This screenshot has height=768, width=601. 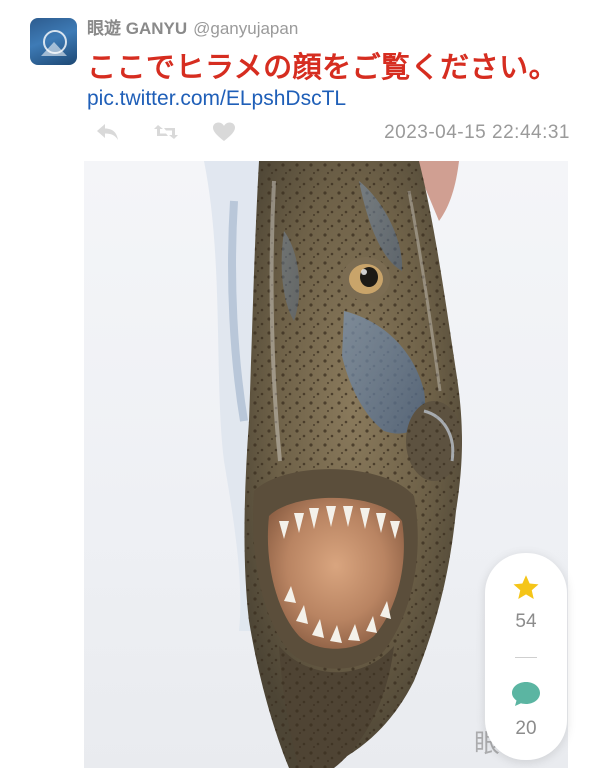 What do you see at coordinates (526, 694) in the screenshot?
I see `comment-bubble-icon` at bounding box center [526, 694].